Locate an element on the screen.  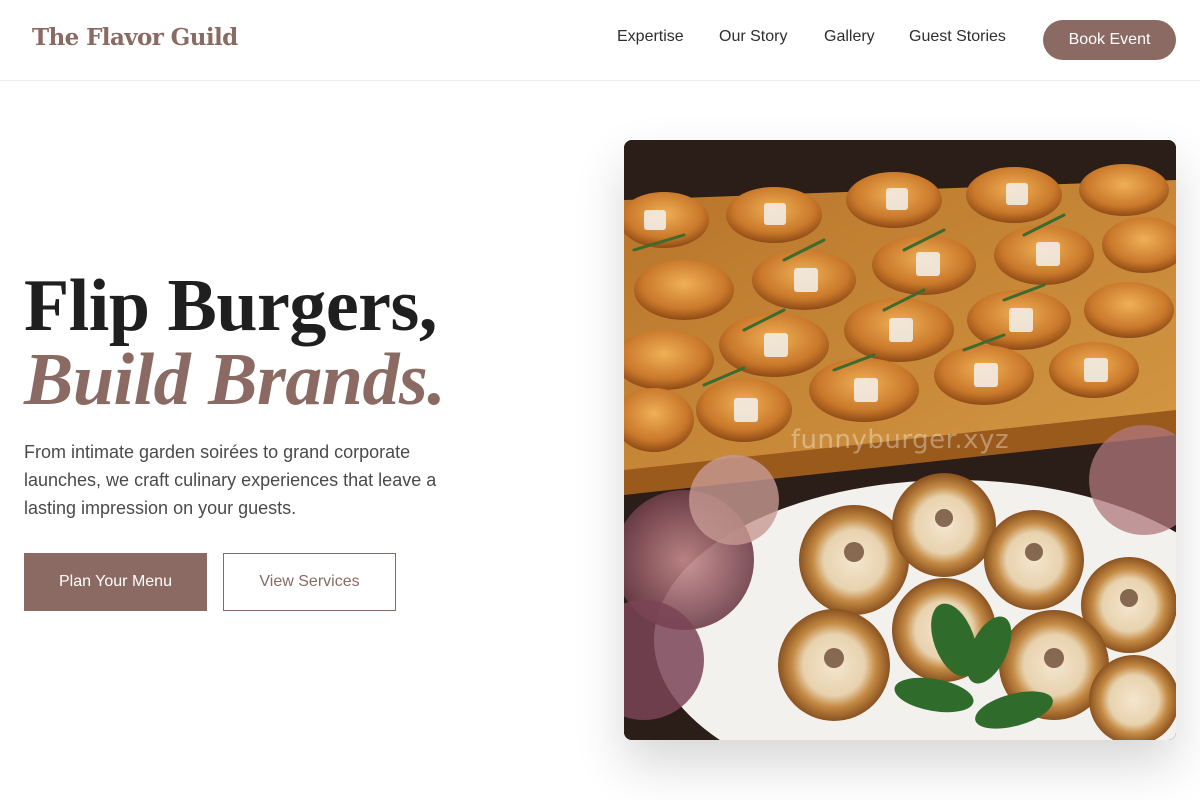
view-services-button: View Services is located at coordinates (309, 582).